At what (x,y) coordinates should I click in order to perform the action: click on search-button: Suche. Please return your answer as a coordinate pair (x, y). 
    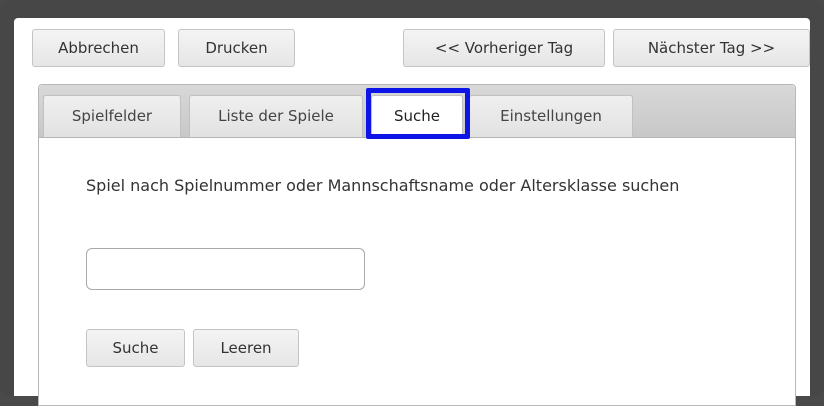
    Looking at the image, I should click on (135, 348).